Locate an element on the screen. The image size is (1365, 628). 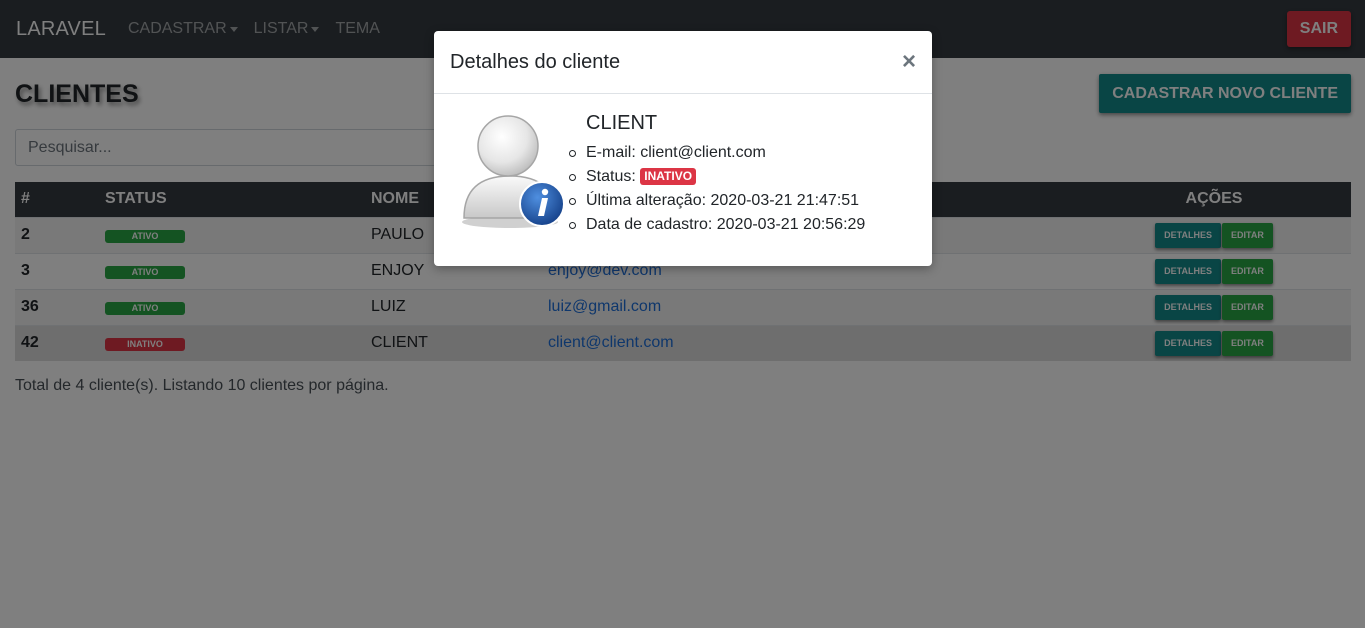
created-label: Data de cadastro: is located at coordinates (649, 224).